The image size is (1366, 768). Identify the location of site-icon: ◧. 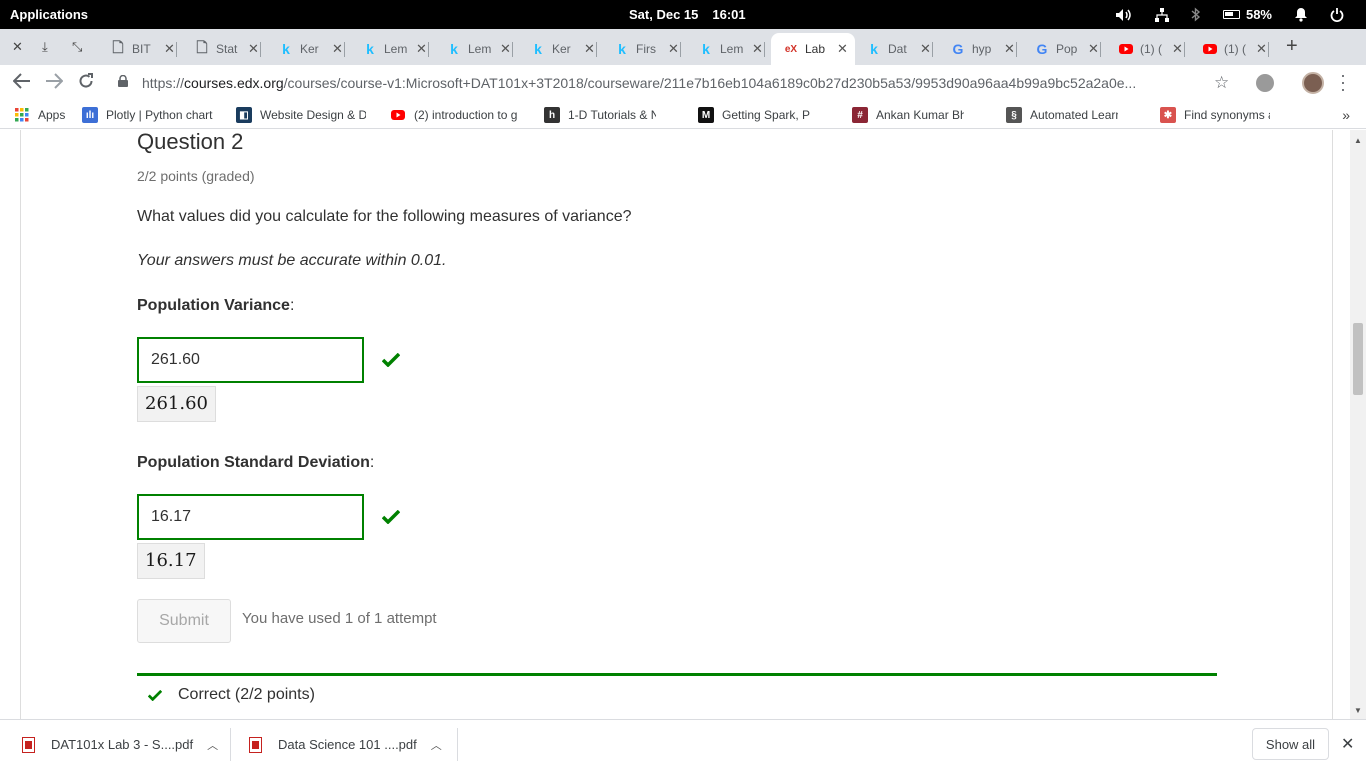
(244, 115).